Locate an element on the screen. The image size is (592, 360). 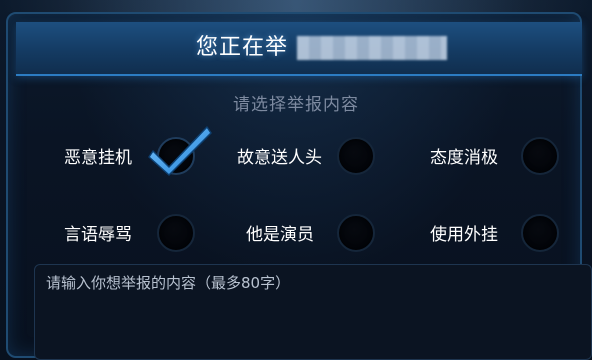
top-glow is located at coordinates (296, 6).